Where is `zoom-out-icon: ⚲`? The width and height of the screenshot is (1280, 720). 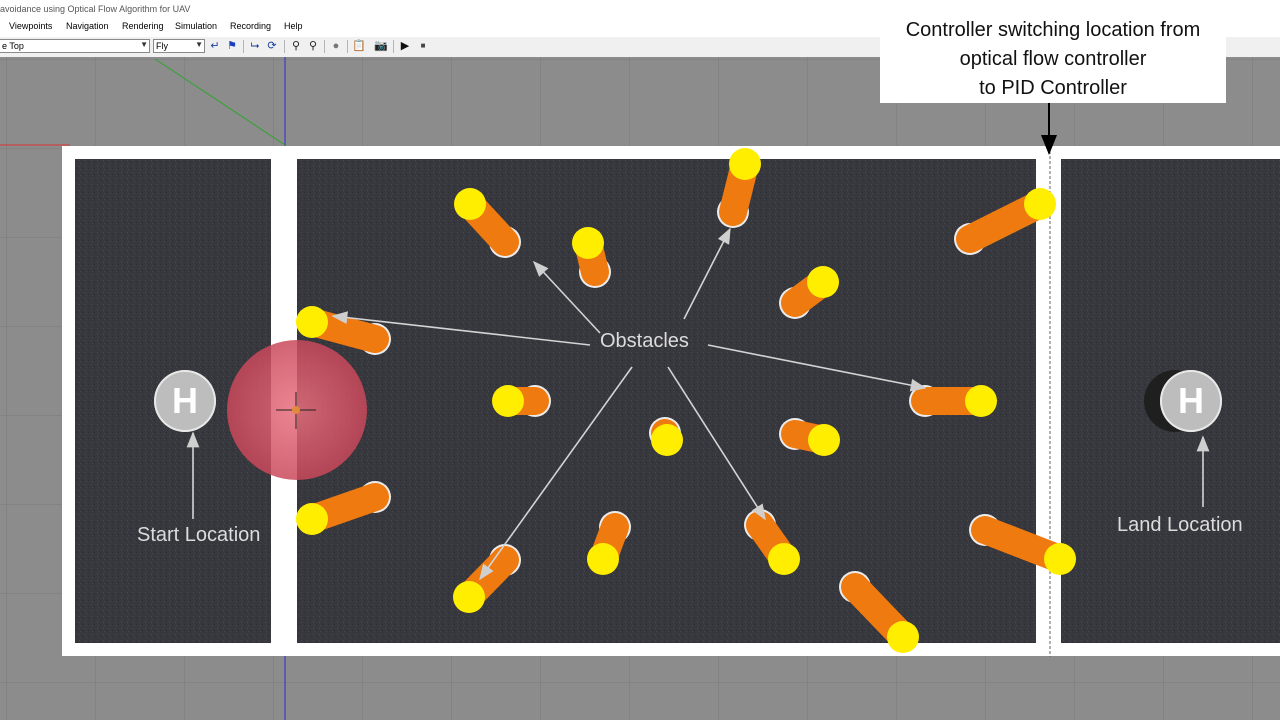 zoom-out-icon: ⚲ is located at coordinates (313, 46).